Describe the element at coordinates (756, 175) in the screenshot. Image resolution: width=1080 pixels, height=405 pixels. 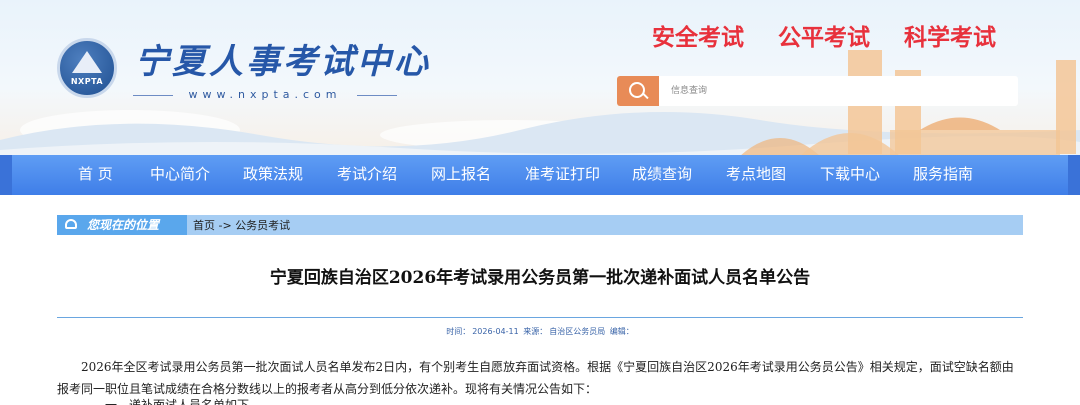
I see `nav-exam-map: 考点地图` at that location.